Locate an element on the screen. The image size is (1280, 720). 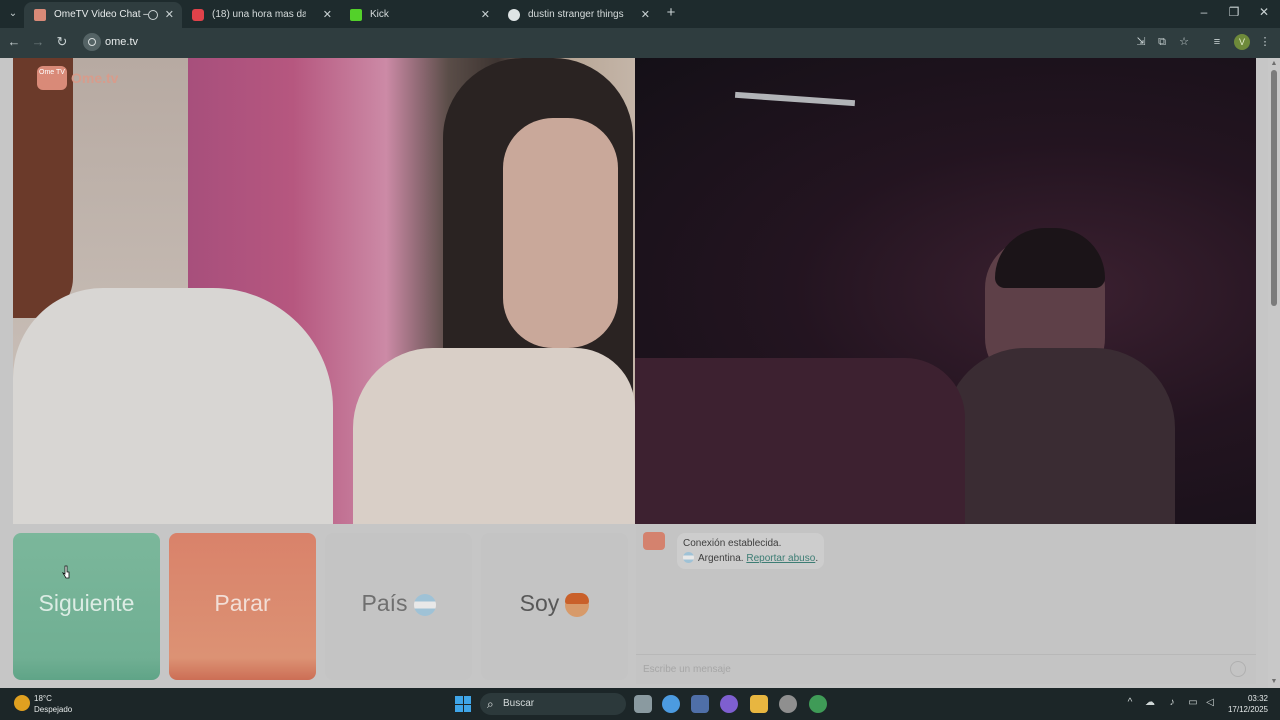
site-info-icon is located at coordinates (92, 42).